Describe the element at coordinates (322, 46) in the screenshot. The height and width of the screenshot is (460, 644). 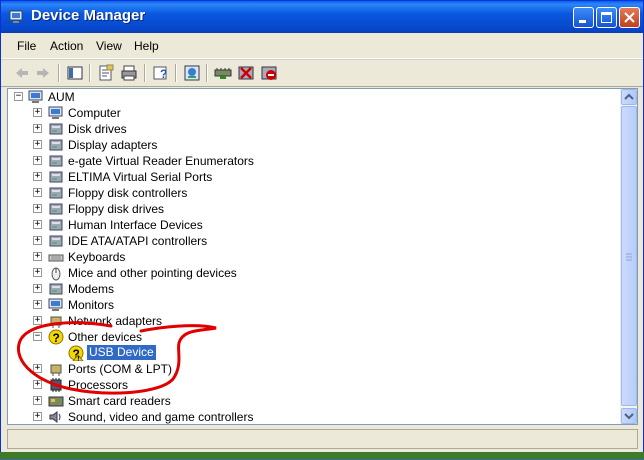
I see `menu-bar: File Action View Help` at that location.